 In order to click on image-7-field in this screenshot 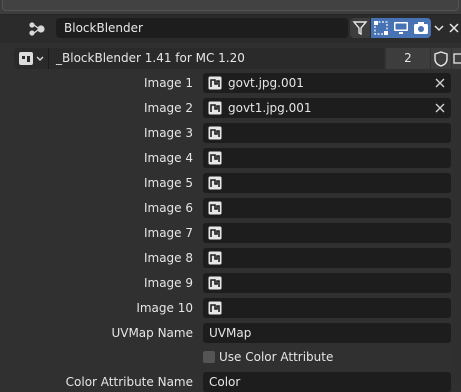, I will do `click(327, 233)`.